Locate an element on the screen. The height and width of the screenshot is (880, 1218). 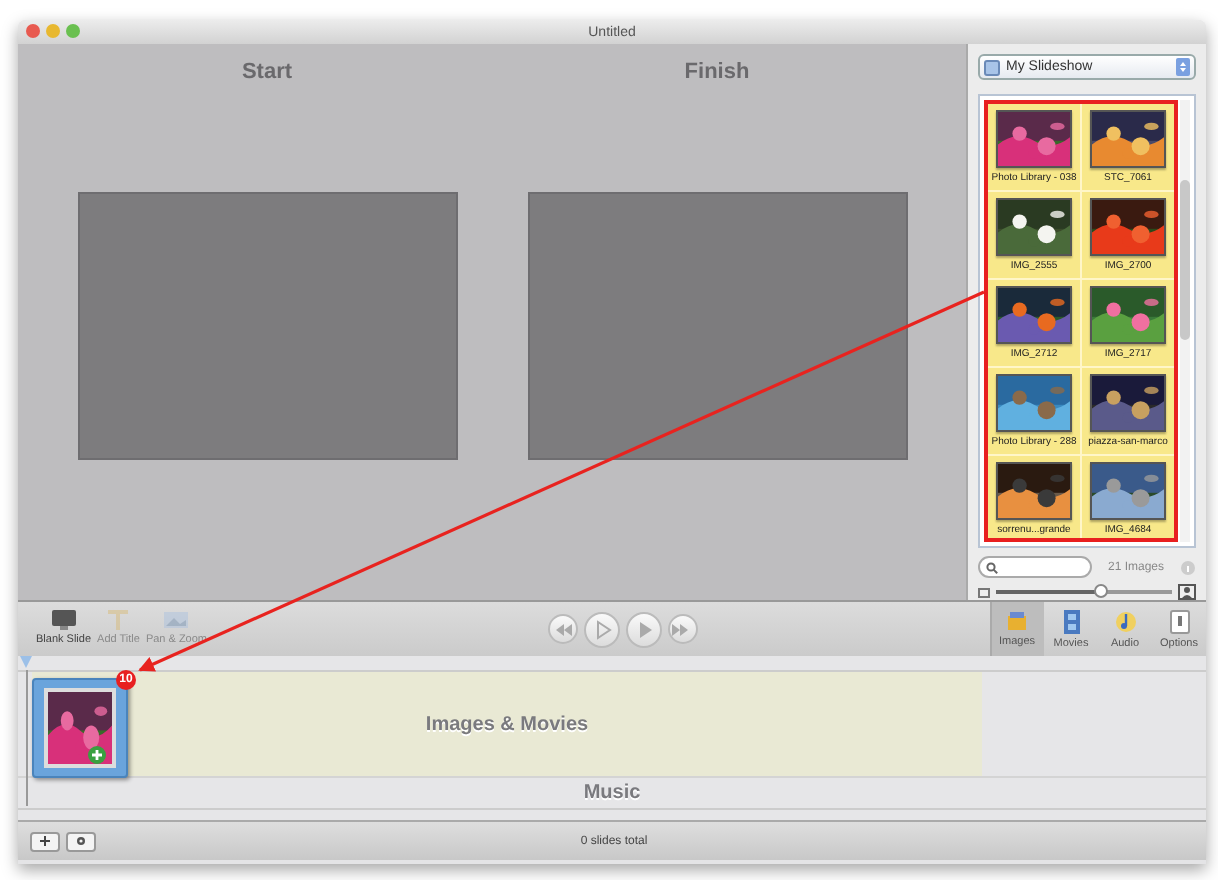
add-button is located at coordinates (45, 841).